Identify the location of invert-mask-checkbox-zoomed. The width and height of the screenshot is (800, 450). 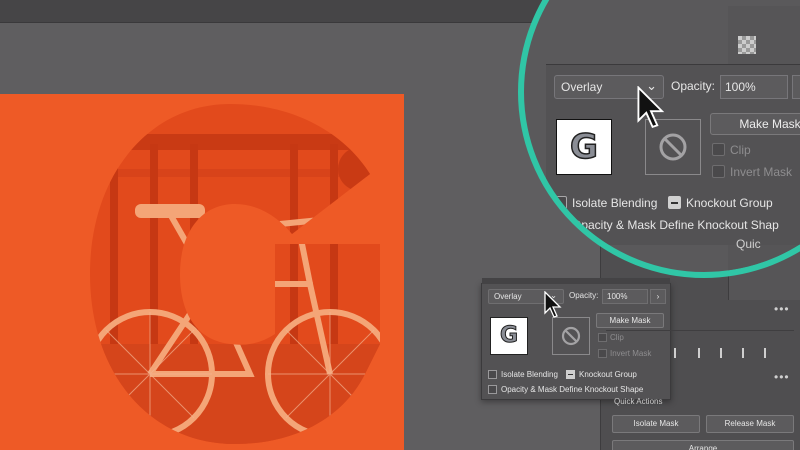
(718, 171).